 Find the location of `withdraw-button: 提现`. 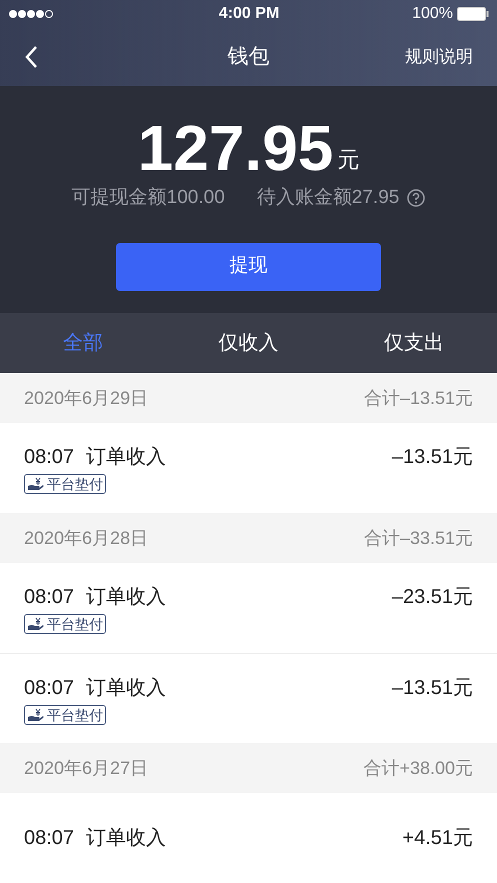

withdraw-button: 提现 is located at coordinates (248, 266).